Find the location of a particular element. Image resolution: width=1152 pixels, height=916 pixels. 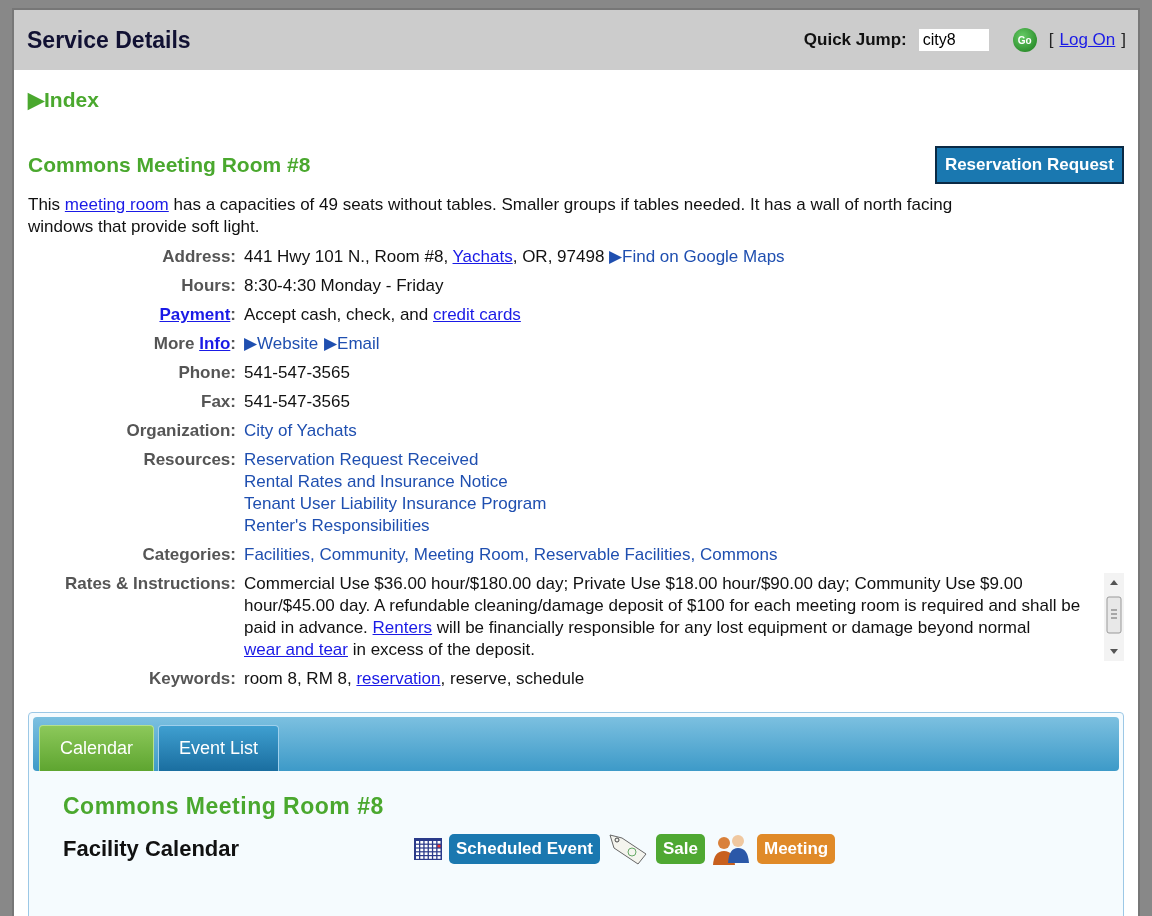

reservation-request-button: Reservation Request is located at coordinates (1029, 165).